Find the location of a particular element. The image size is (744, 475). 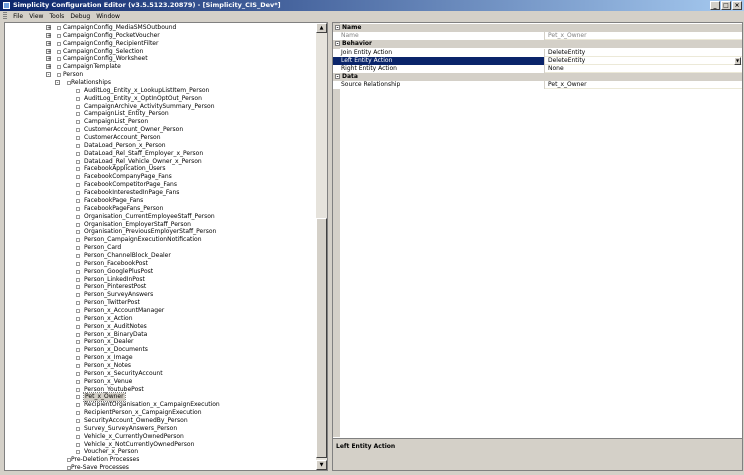

tree-item: Person_x_BinaryData is located at coordinates (160, 335).